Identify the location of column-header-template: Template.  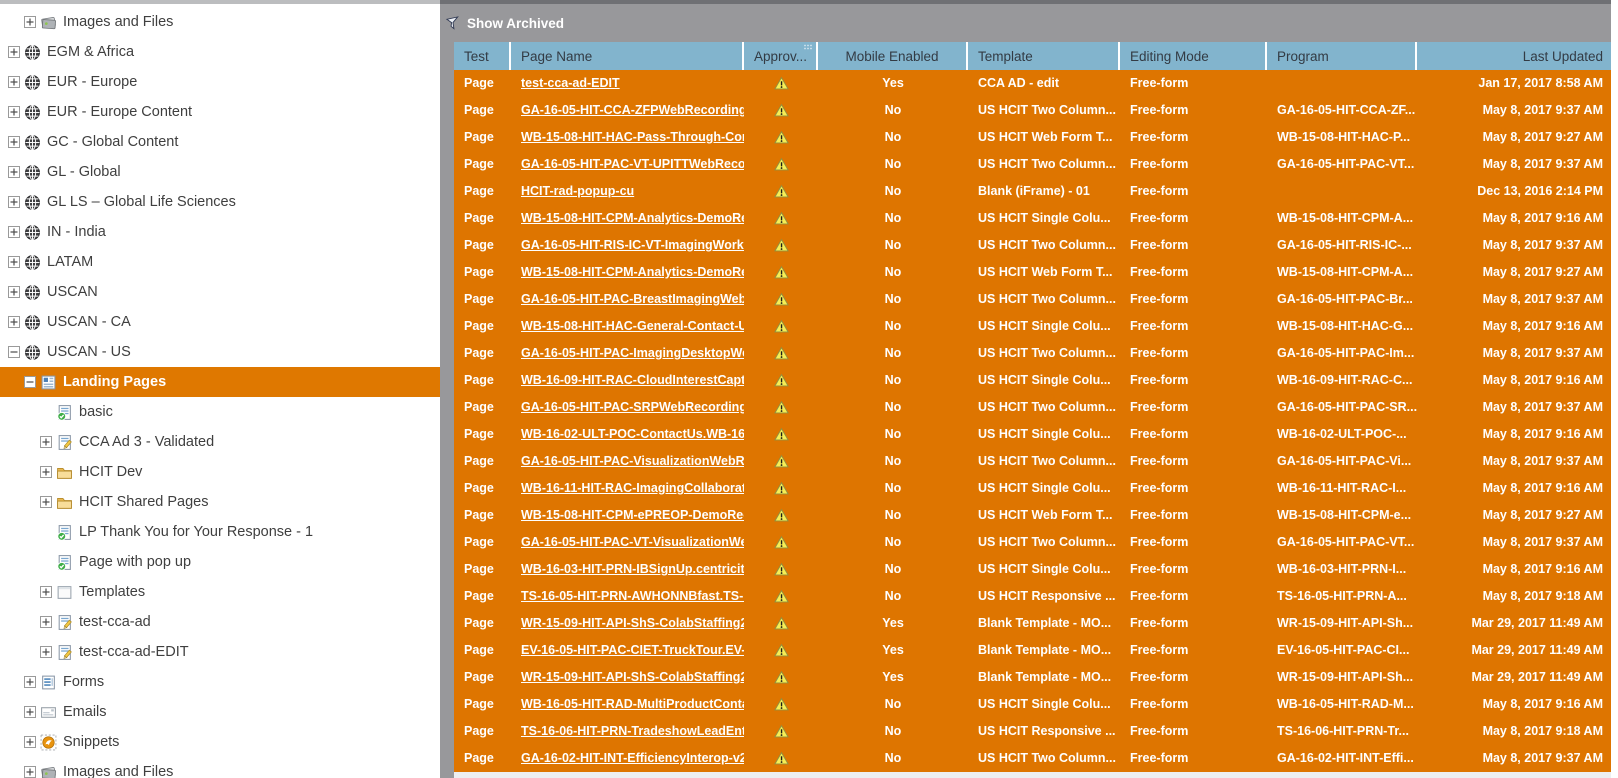
(1044, 56).